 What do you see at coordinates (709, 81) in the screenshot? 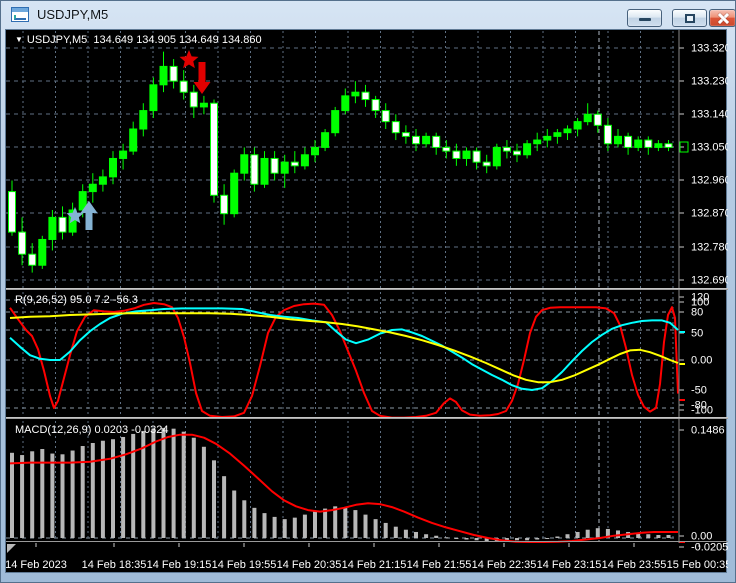
I see `price-axis-label: 133.230` at bounding box center [709, 81].